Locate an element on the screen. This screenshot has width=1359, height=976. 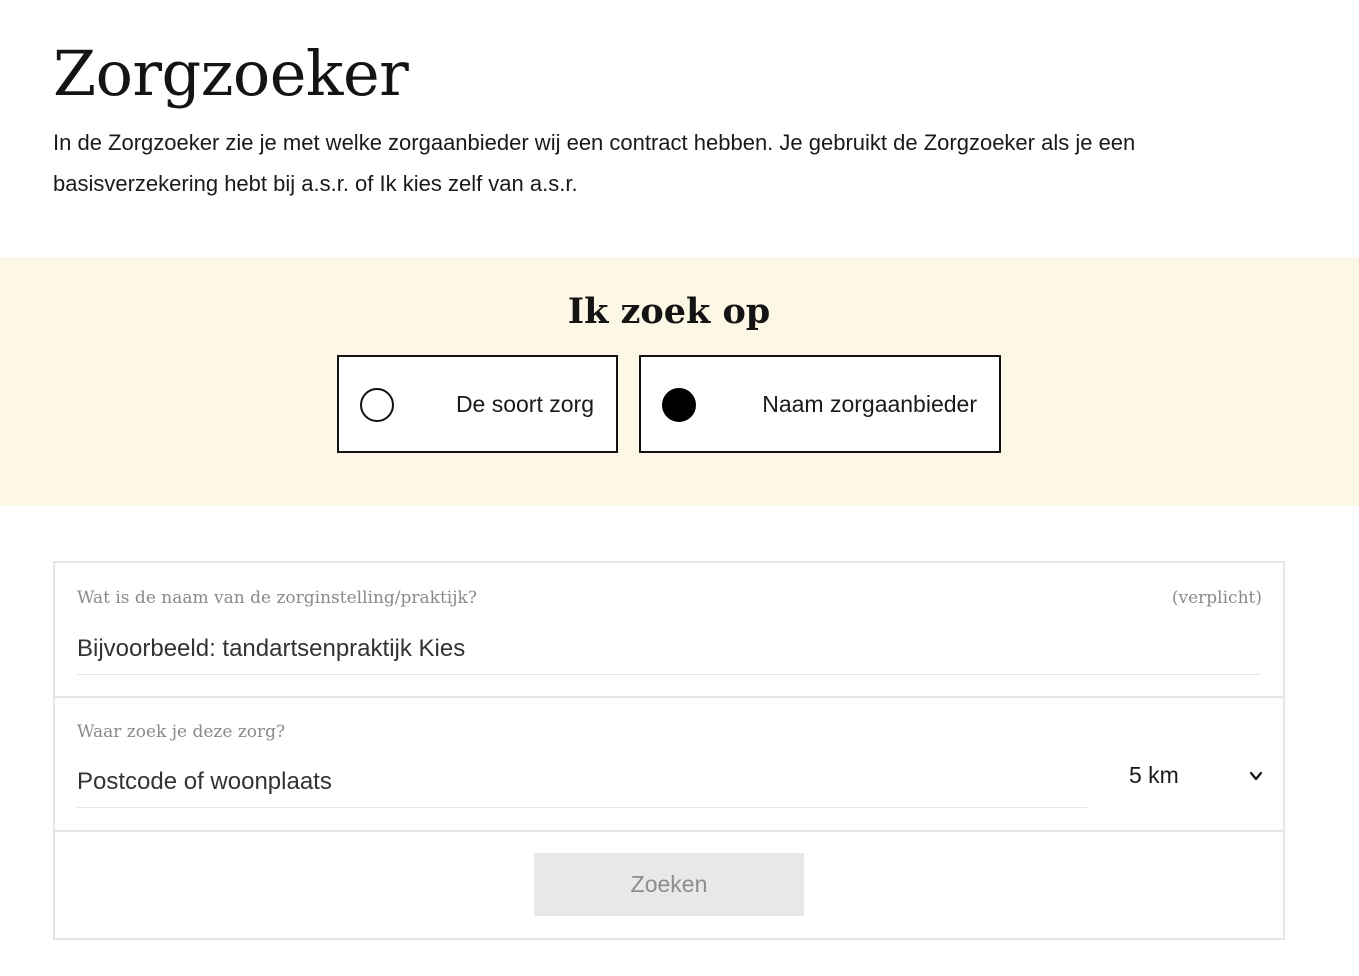
chevron-down-icon is located at coordinates (1256, 776).